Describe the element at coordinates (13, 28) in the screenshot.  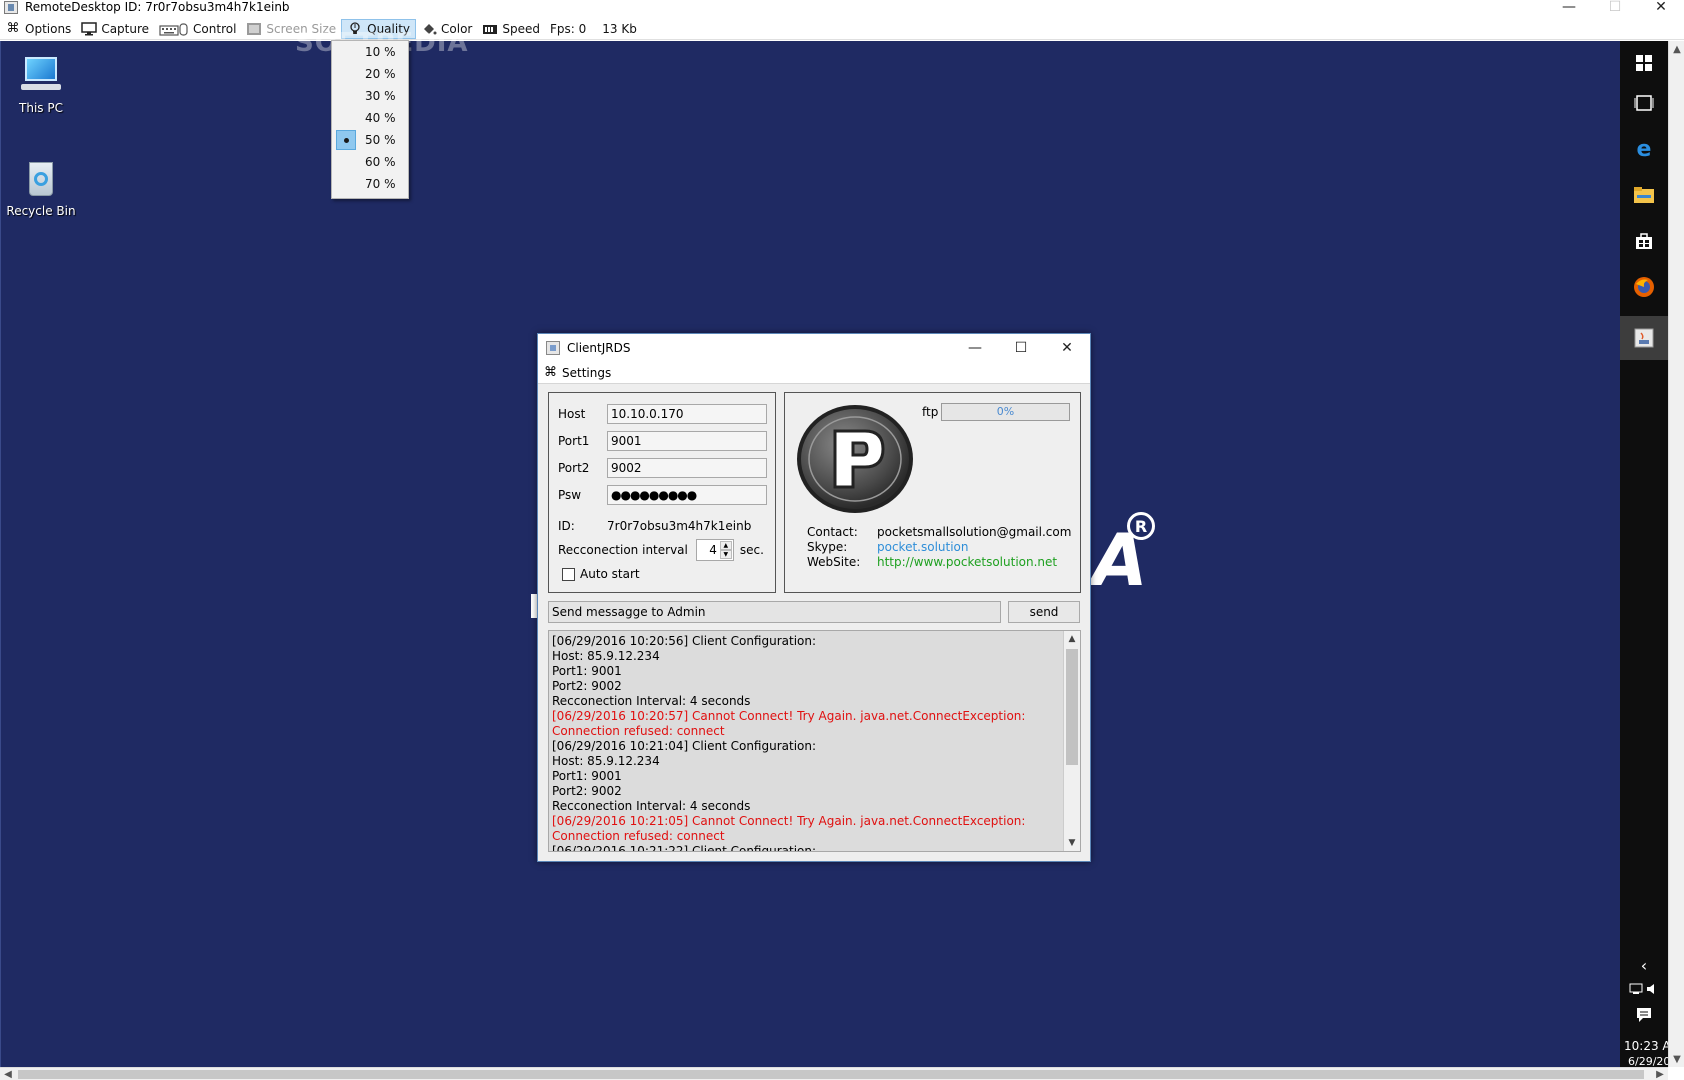
I see `options-icon: ⌘` at that location.